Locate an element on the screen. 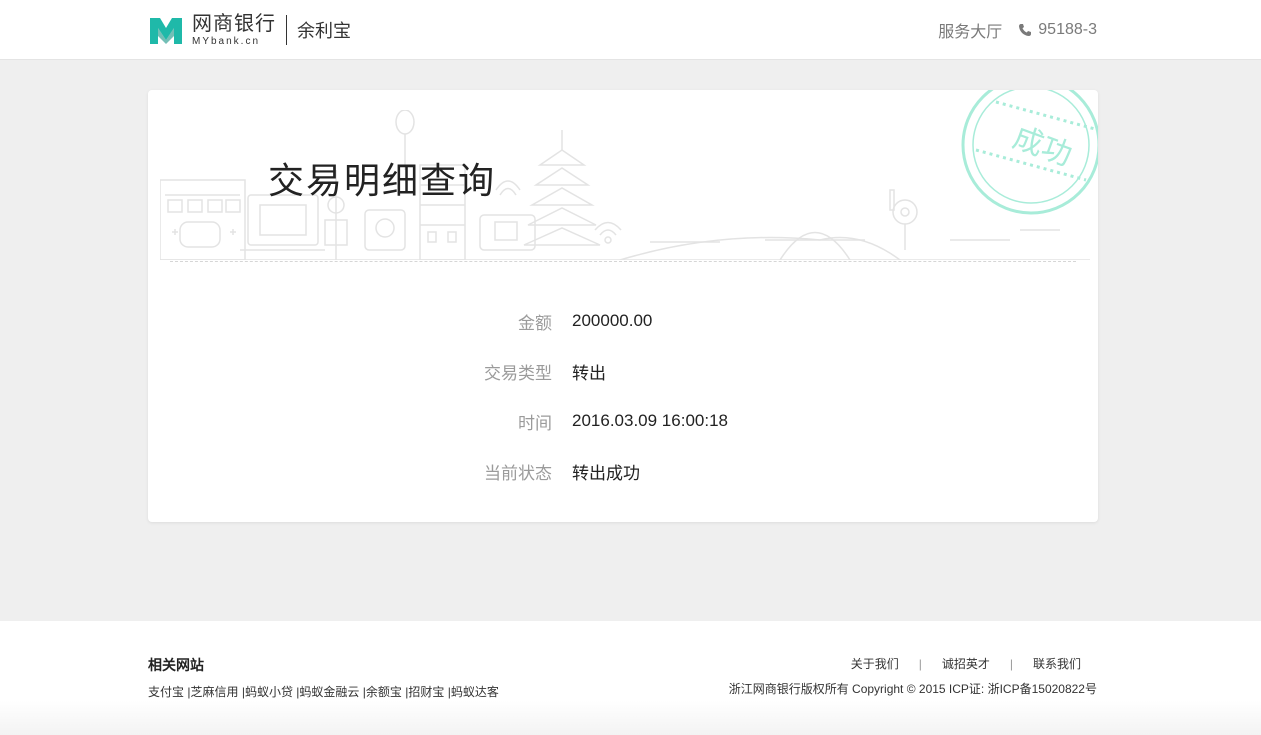 This screenshot has width=1261, height=735. brand: 网商银行 MYbank.cn 余利宝 is located at coordinates (249, 30).